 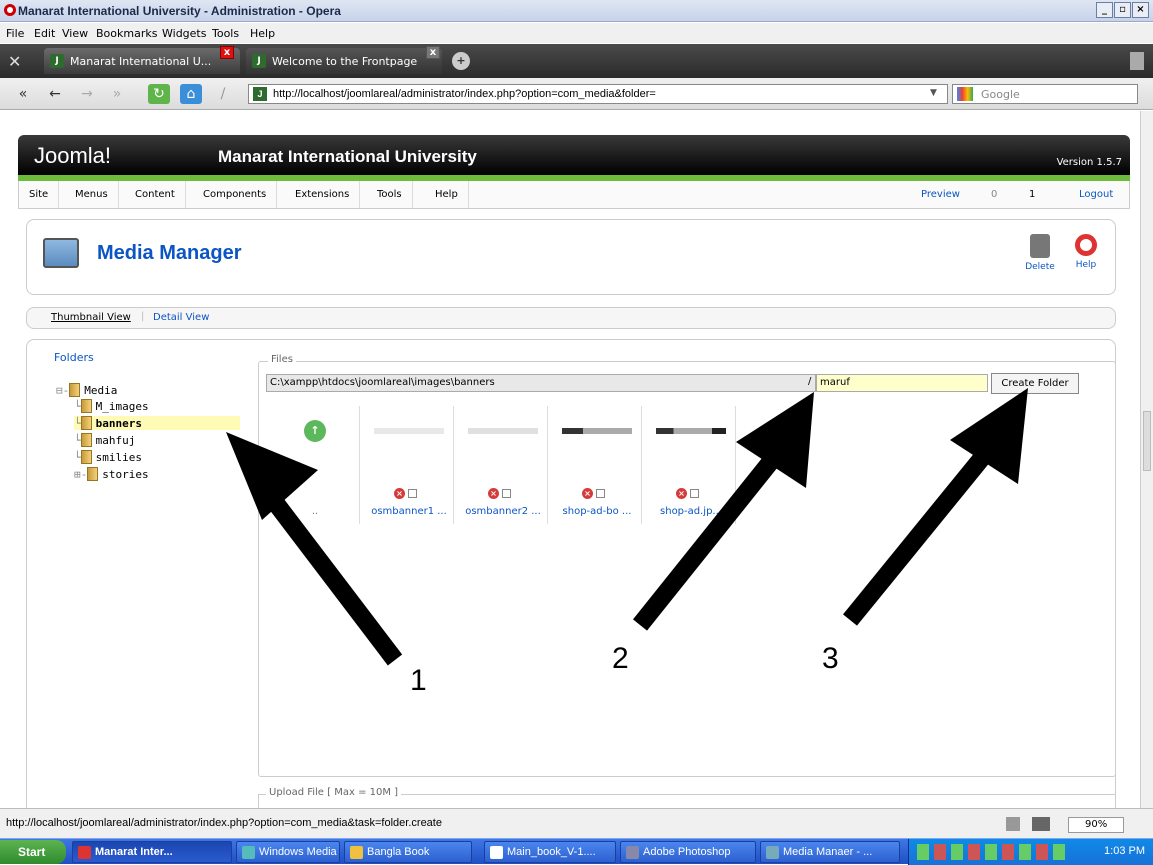 I want to click on help-button: Help, so click(x=1086, y=252).